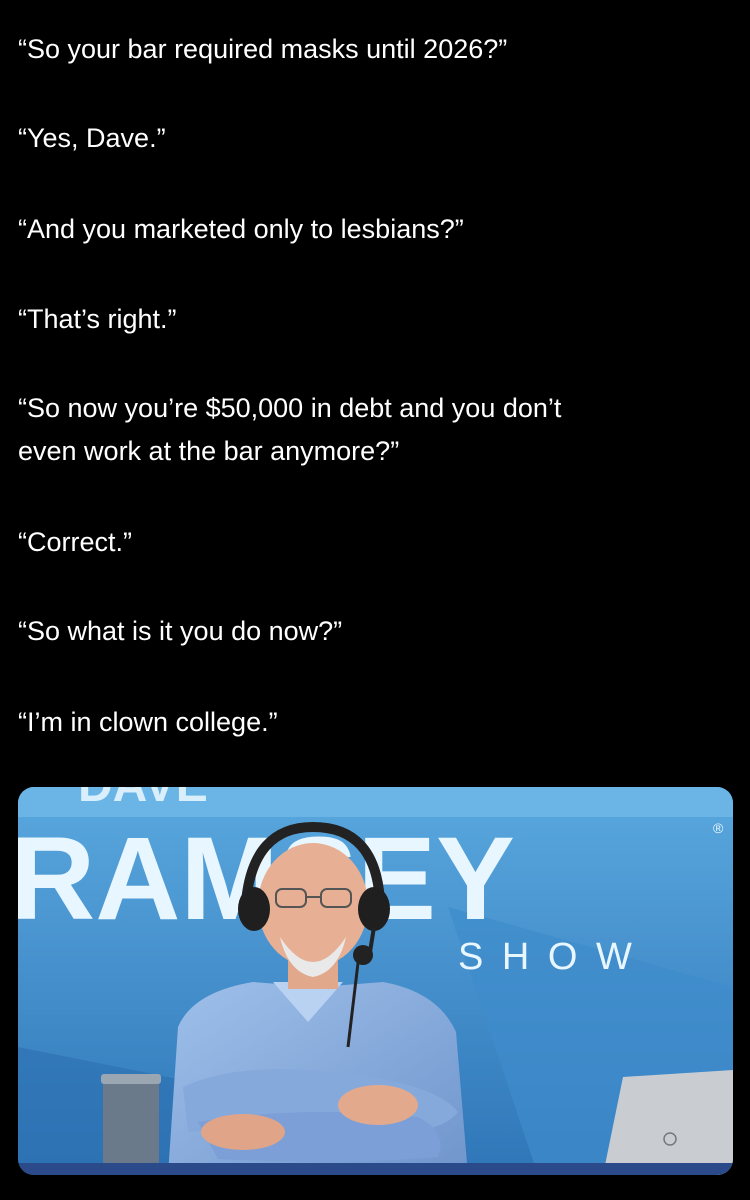 The height and width of the screenshot is (1200, 750). Describe the element at coordinates (97, 319) in the screenshot. I see `quote-line-4: “That’s right.”` at that location.